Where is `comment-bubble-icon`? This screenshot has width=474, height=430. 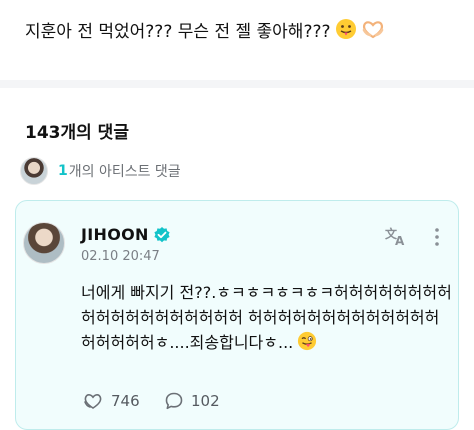
comment-bubble-icon is located at coordinates (174, 401).